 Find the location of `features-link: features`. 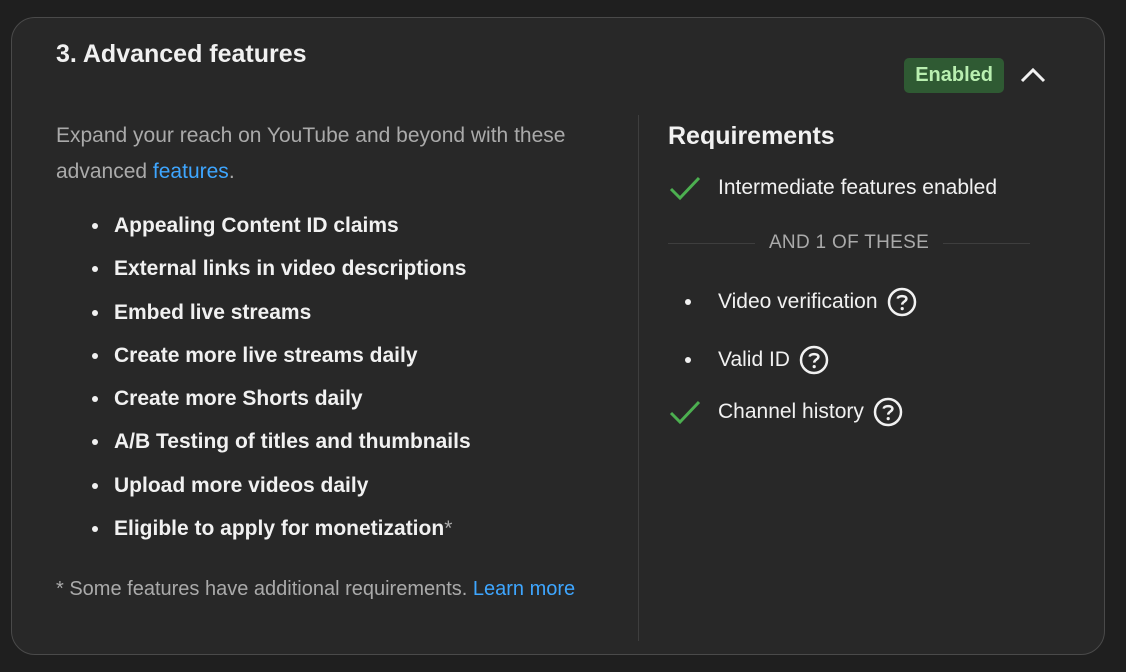

features-link: features is located at coordinates (191, 171).